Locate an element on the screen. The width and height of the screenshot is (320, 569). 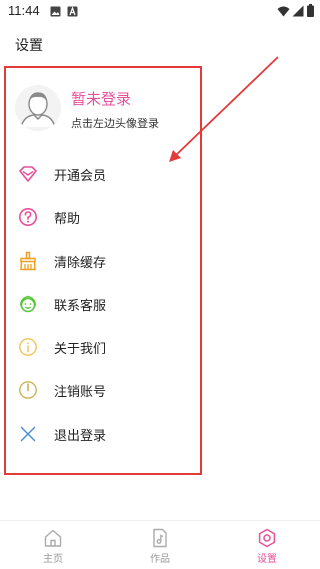
nav-settings: 设置 is located at coordinates (267, 545).